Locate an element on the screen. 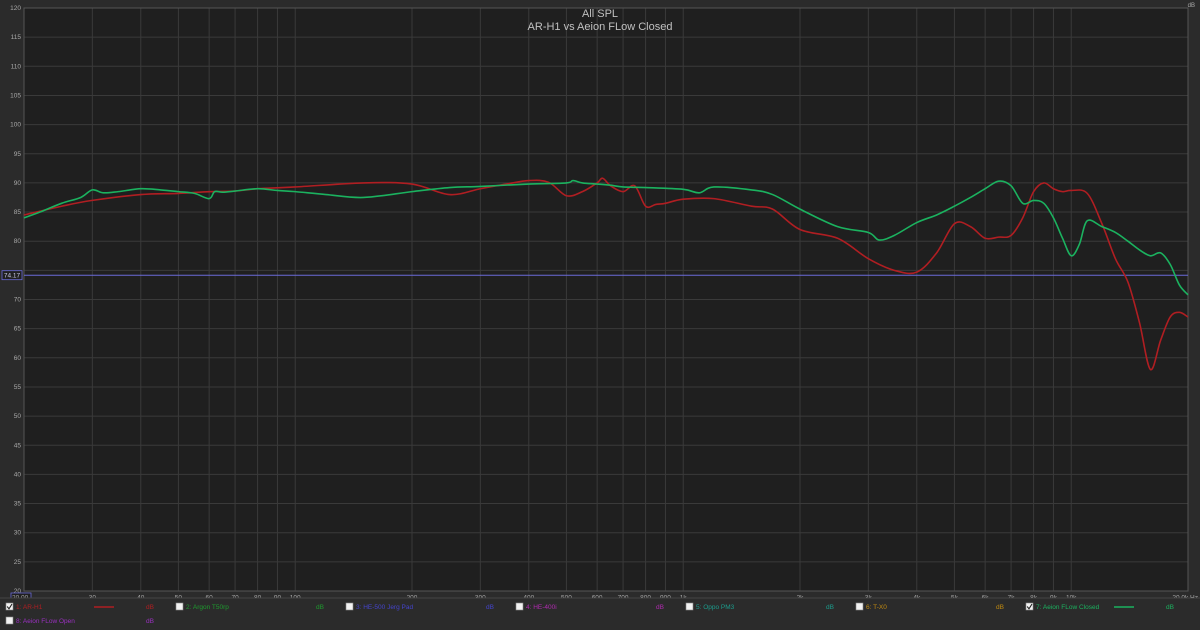 The width and height of the screenshot is (1200, 630). legend-label: 4: HE-400i is located at coordinates (541, 607).